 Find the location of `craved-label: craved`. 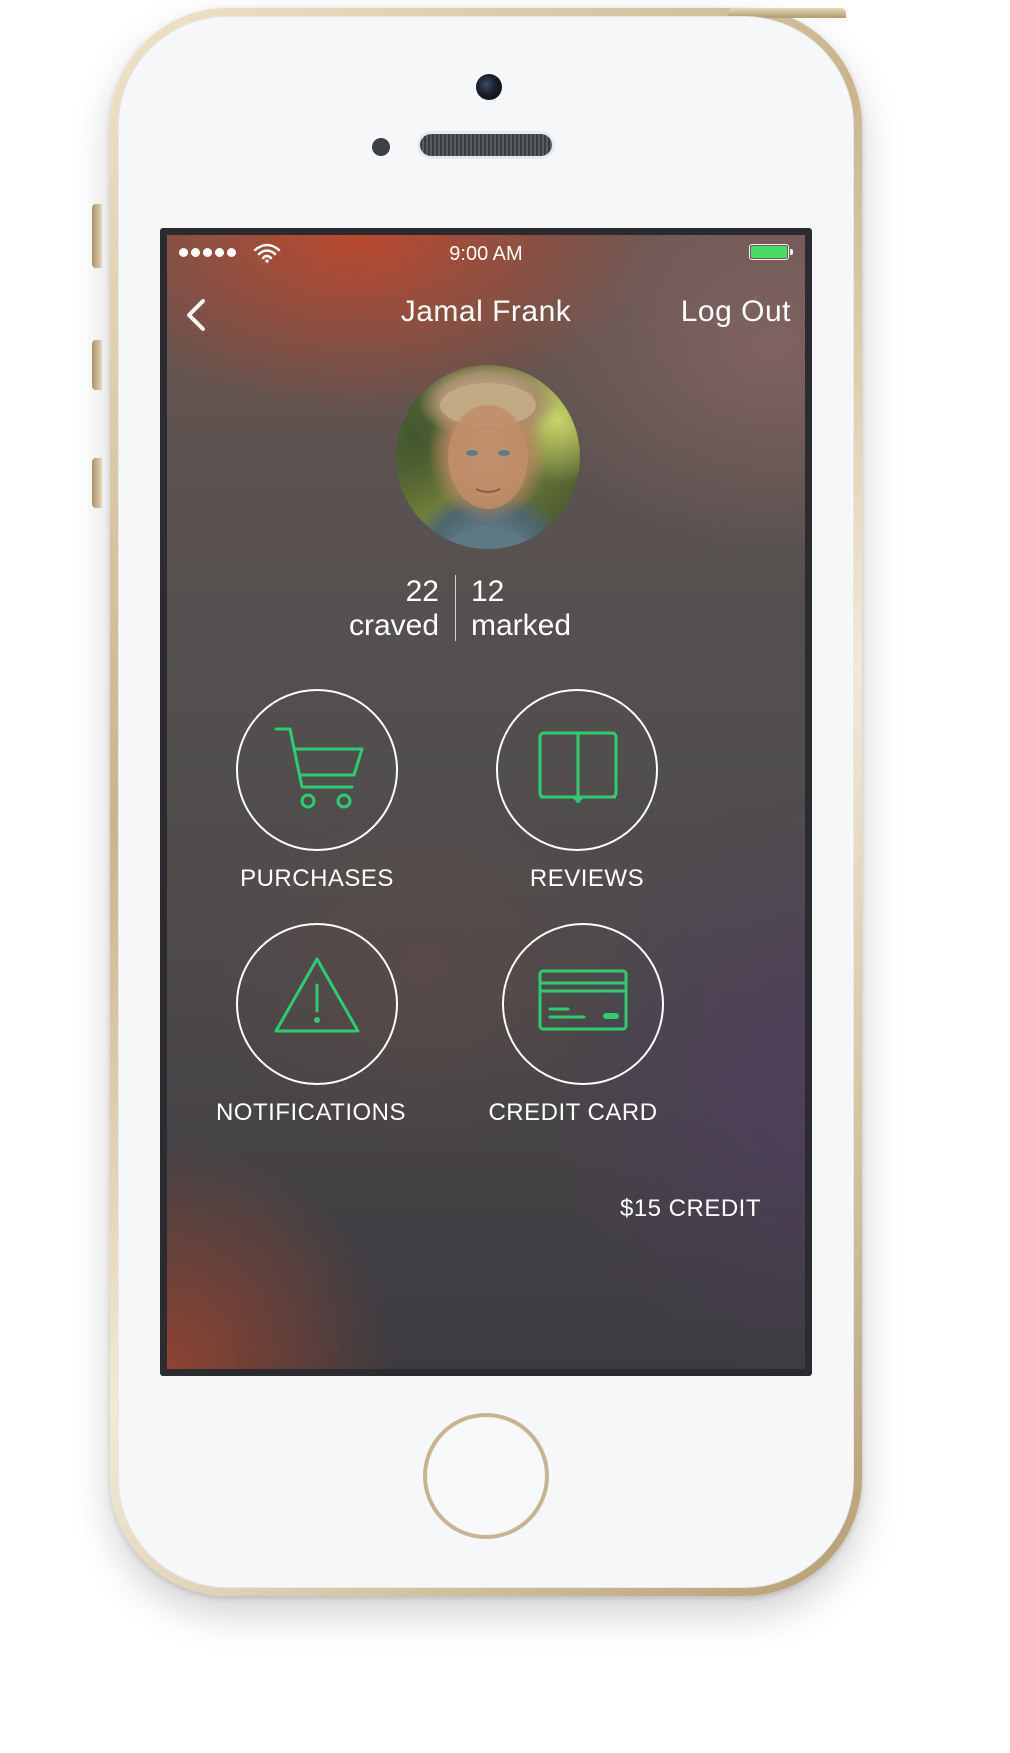

craved-label: craved is located at coordinates (393, 625).